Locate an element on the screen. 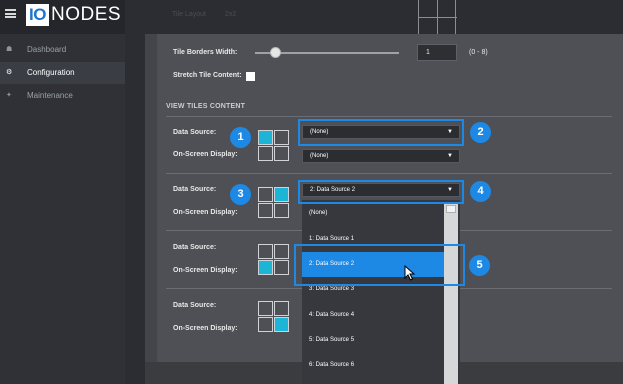 This screenshot has height=384, width=623. section-divider is located at coordinates (389, 116).